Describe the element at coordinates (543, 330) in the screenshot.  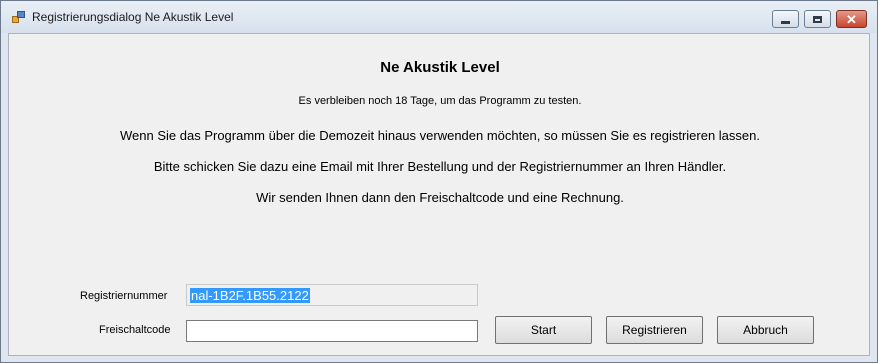
I see `start-button: Start` at that location.